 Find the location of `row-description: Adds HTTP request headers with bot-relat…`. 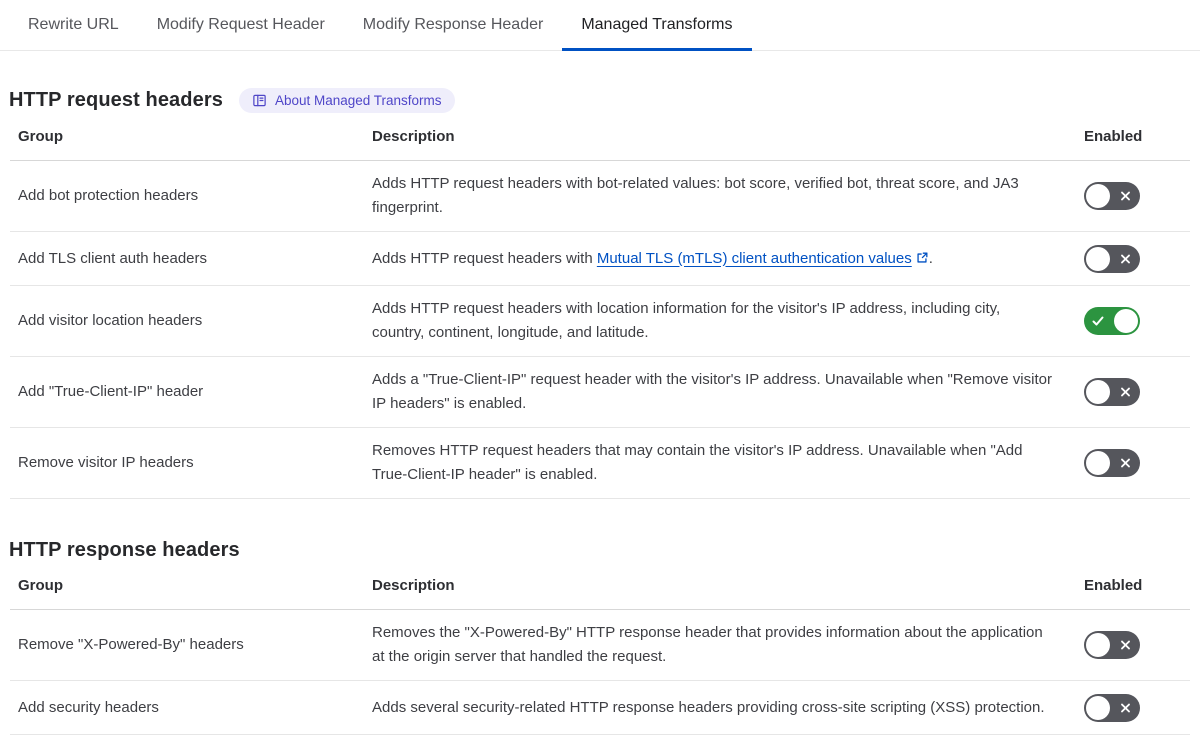

row-description: Adds HTTP request headers with bot-relat… is located at coordinates (695, 195).